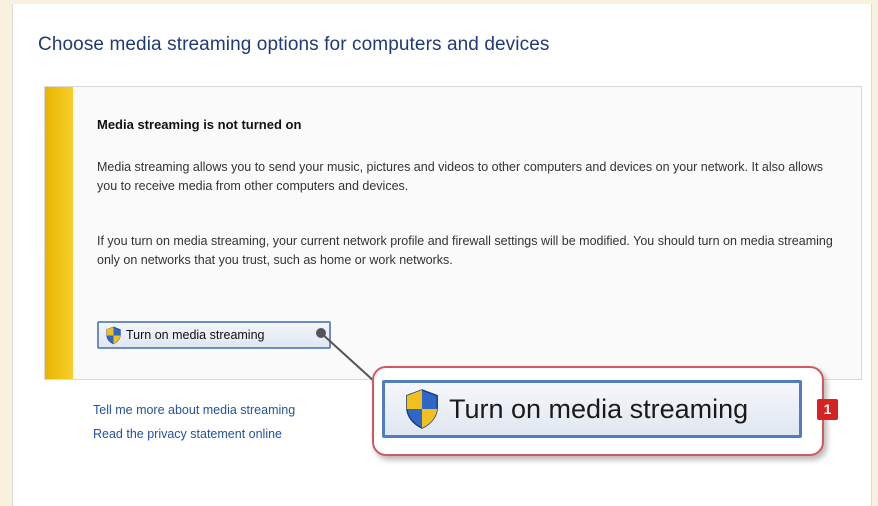  I want to click on turn-on-media-streaming-button: Turn on media streaming, so click(214, 335).